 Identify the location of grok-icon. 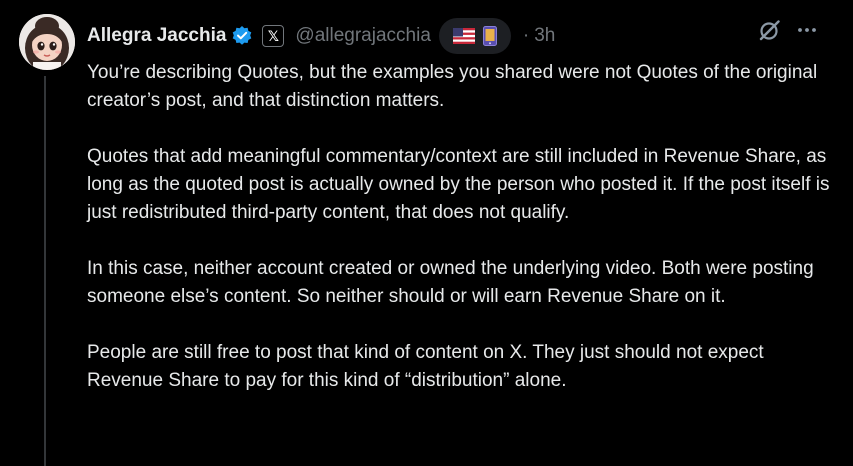
(770, 30).